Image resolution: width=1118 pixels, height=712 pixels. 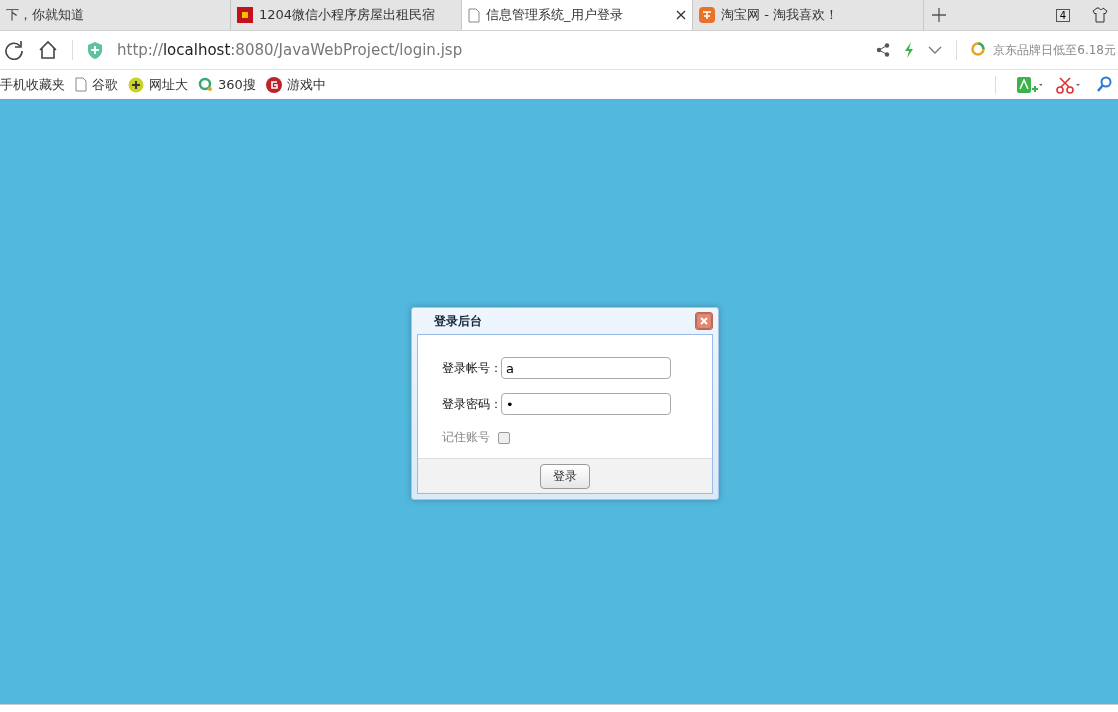 What do you see at coordinates (245, 15) in the screenshot?
I see `flag-icon` at bounding box center [245, 15].